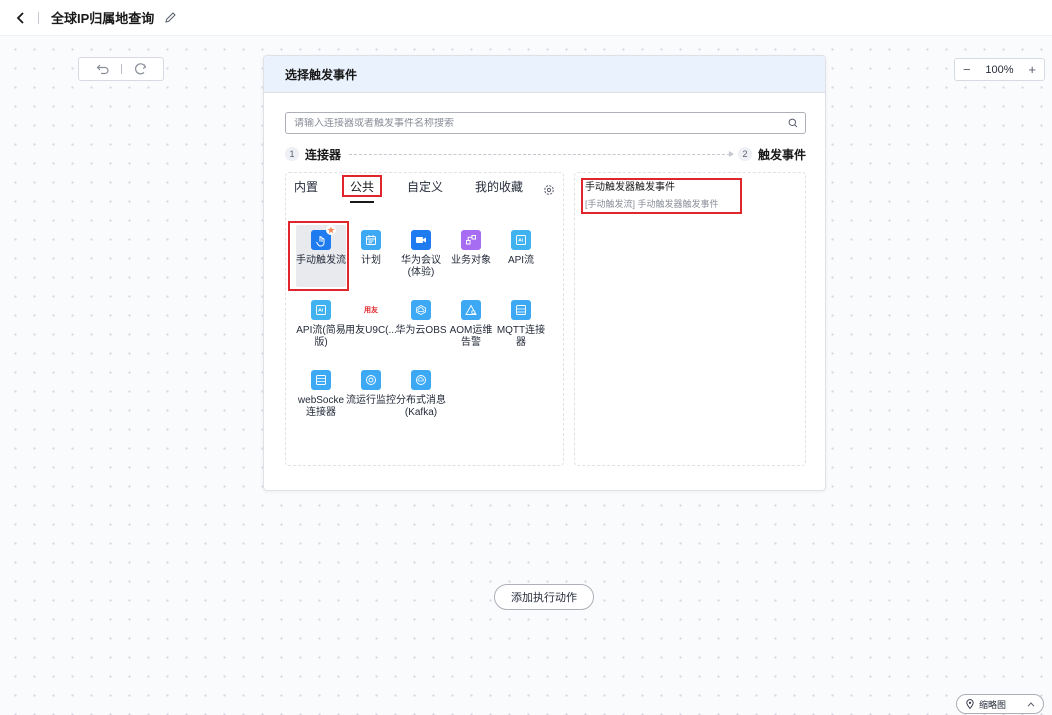 This screenshot has height=715, width=1052. Describe the element at coordinates (421, 406) in the screenshot. I see `connector-label: 分布式消息(Kafka)` at that location.